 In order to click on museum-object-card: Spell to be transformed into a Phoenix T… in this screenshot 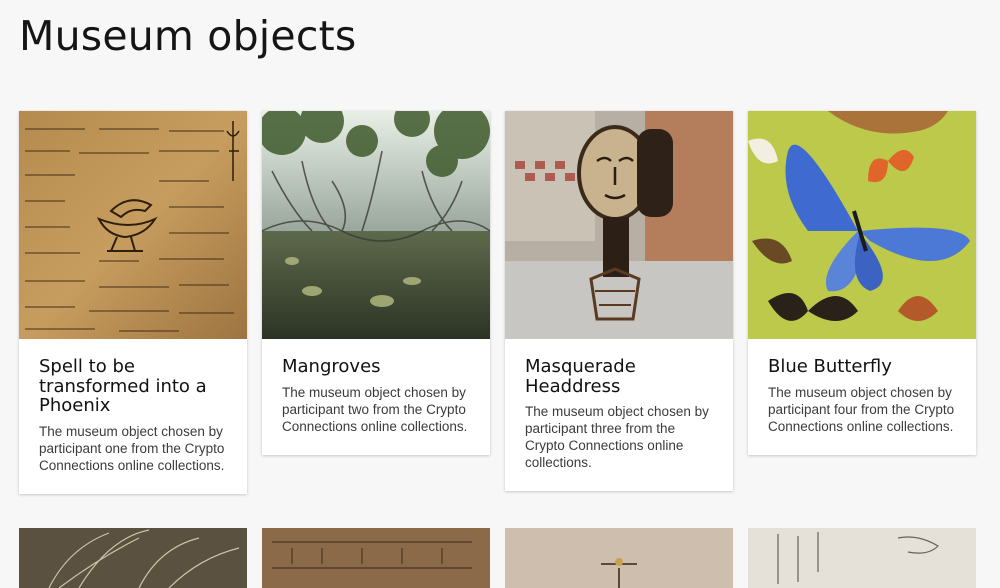, I will do `click(133, 302)`.